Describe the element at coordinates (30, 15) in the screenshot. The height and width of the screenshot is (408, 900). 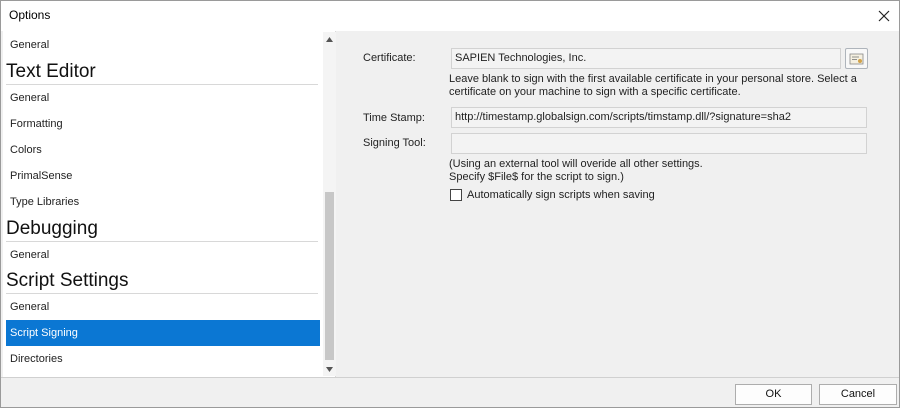
I see `window-title: Options` at that location.